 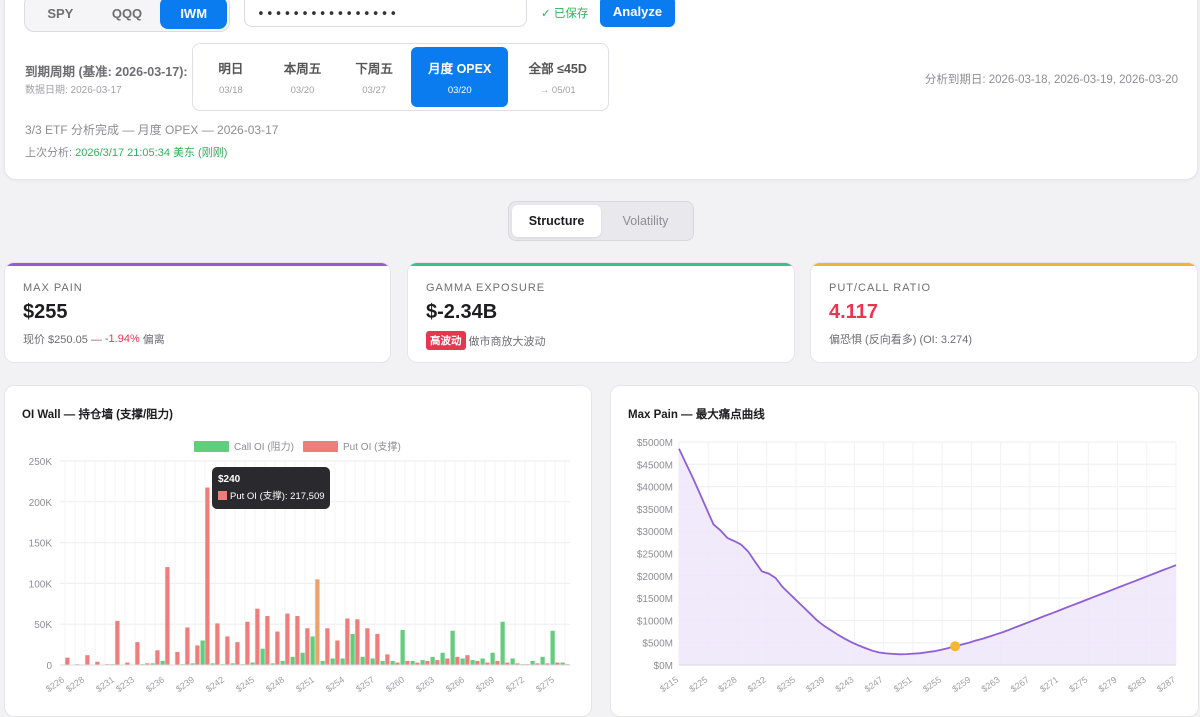 I want to click on x-tick-label: $257, so click(x=365, y=684).